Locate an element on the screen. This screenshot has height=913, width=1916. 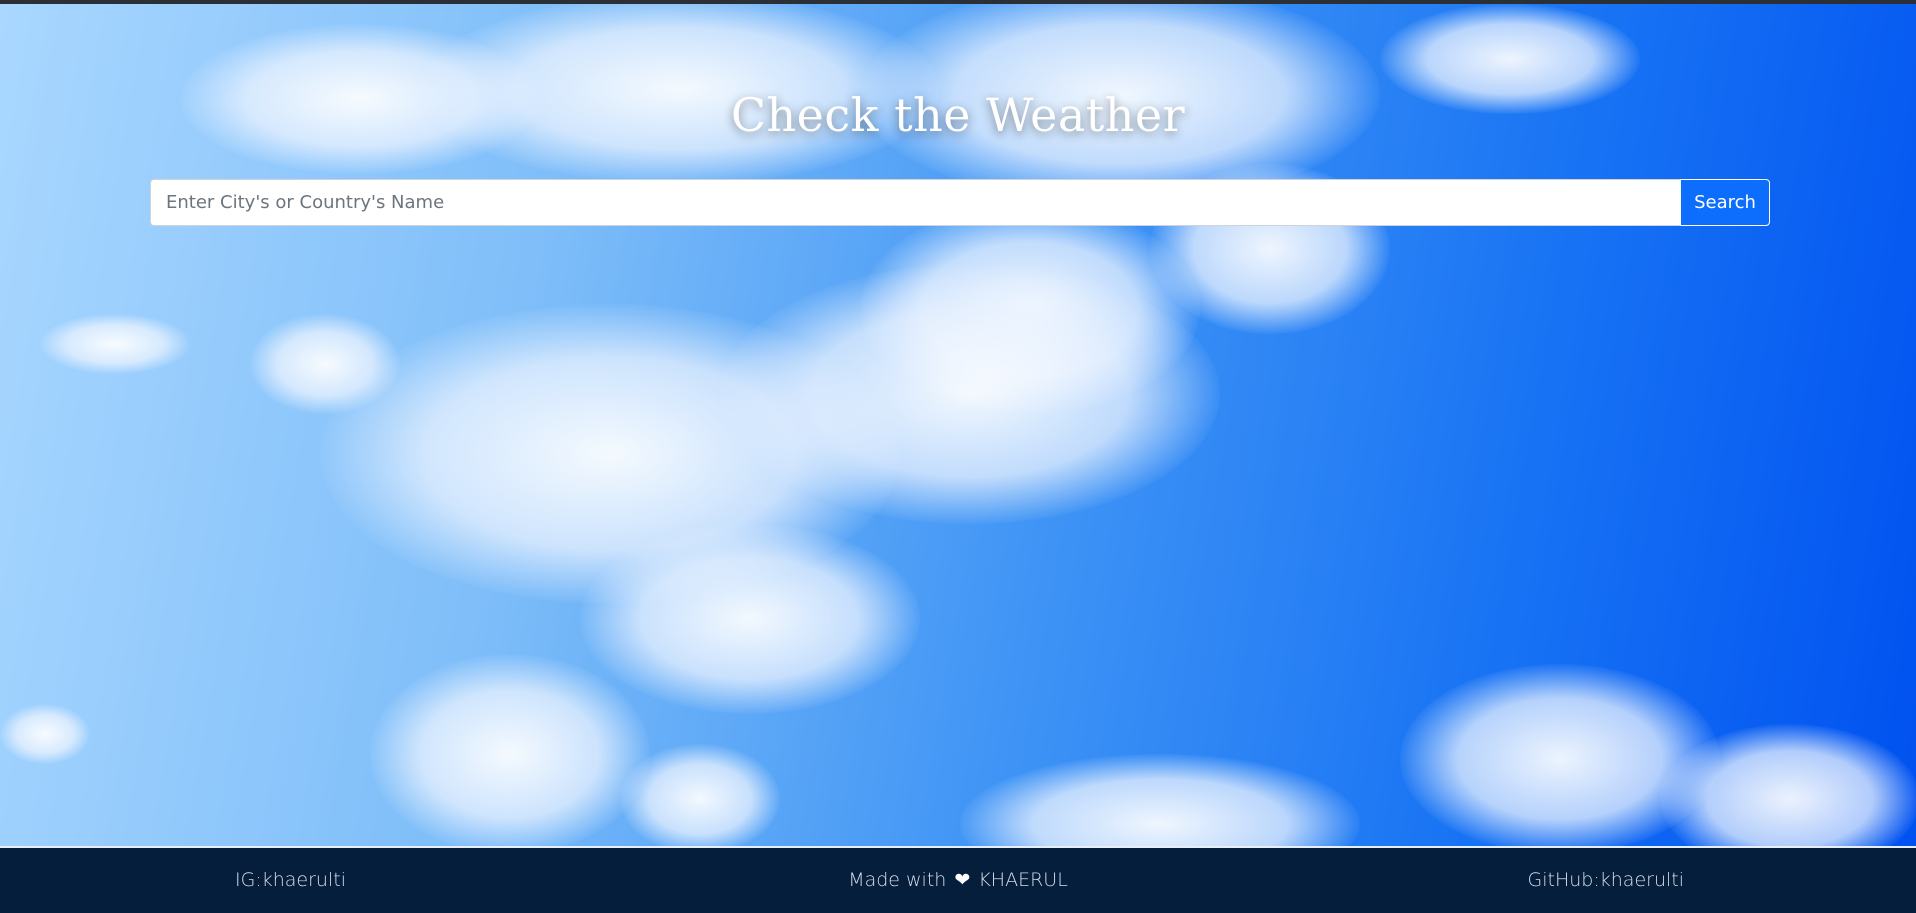
heart-icon: ❤ is located at coordinates (962, 880).